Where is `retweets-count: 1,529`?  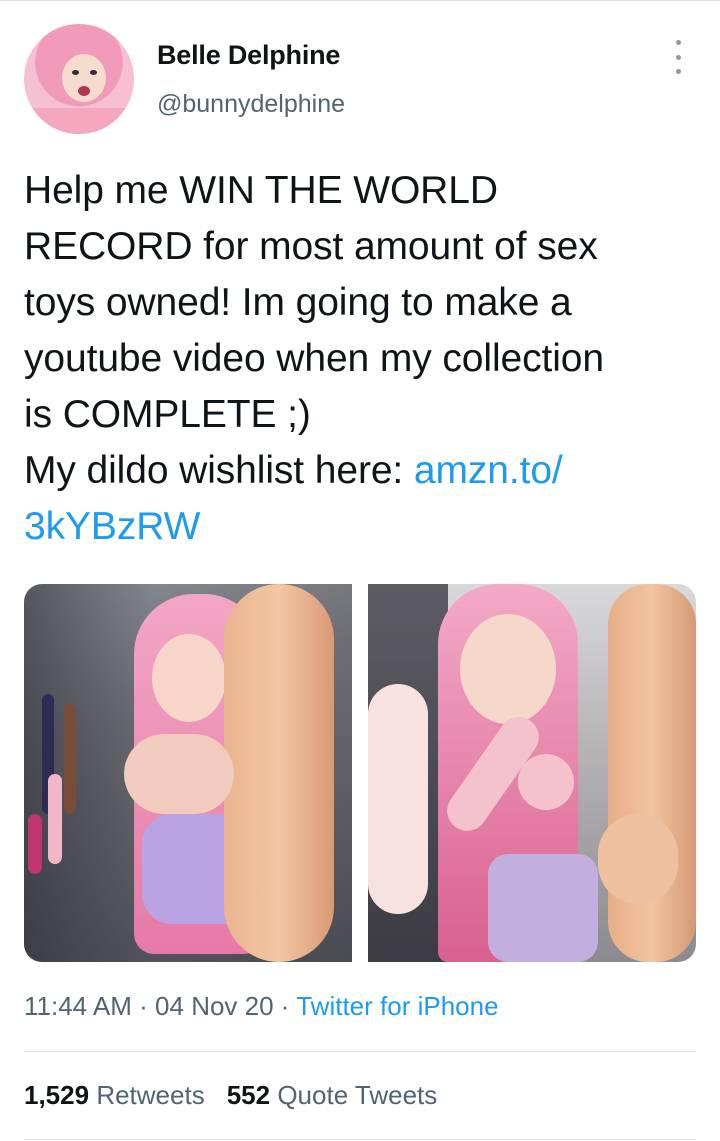
retweets-count: 1,529 is located at coordinates (57, 1095).